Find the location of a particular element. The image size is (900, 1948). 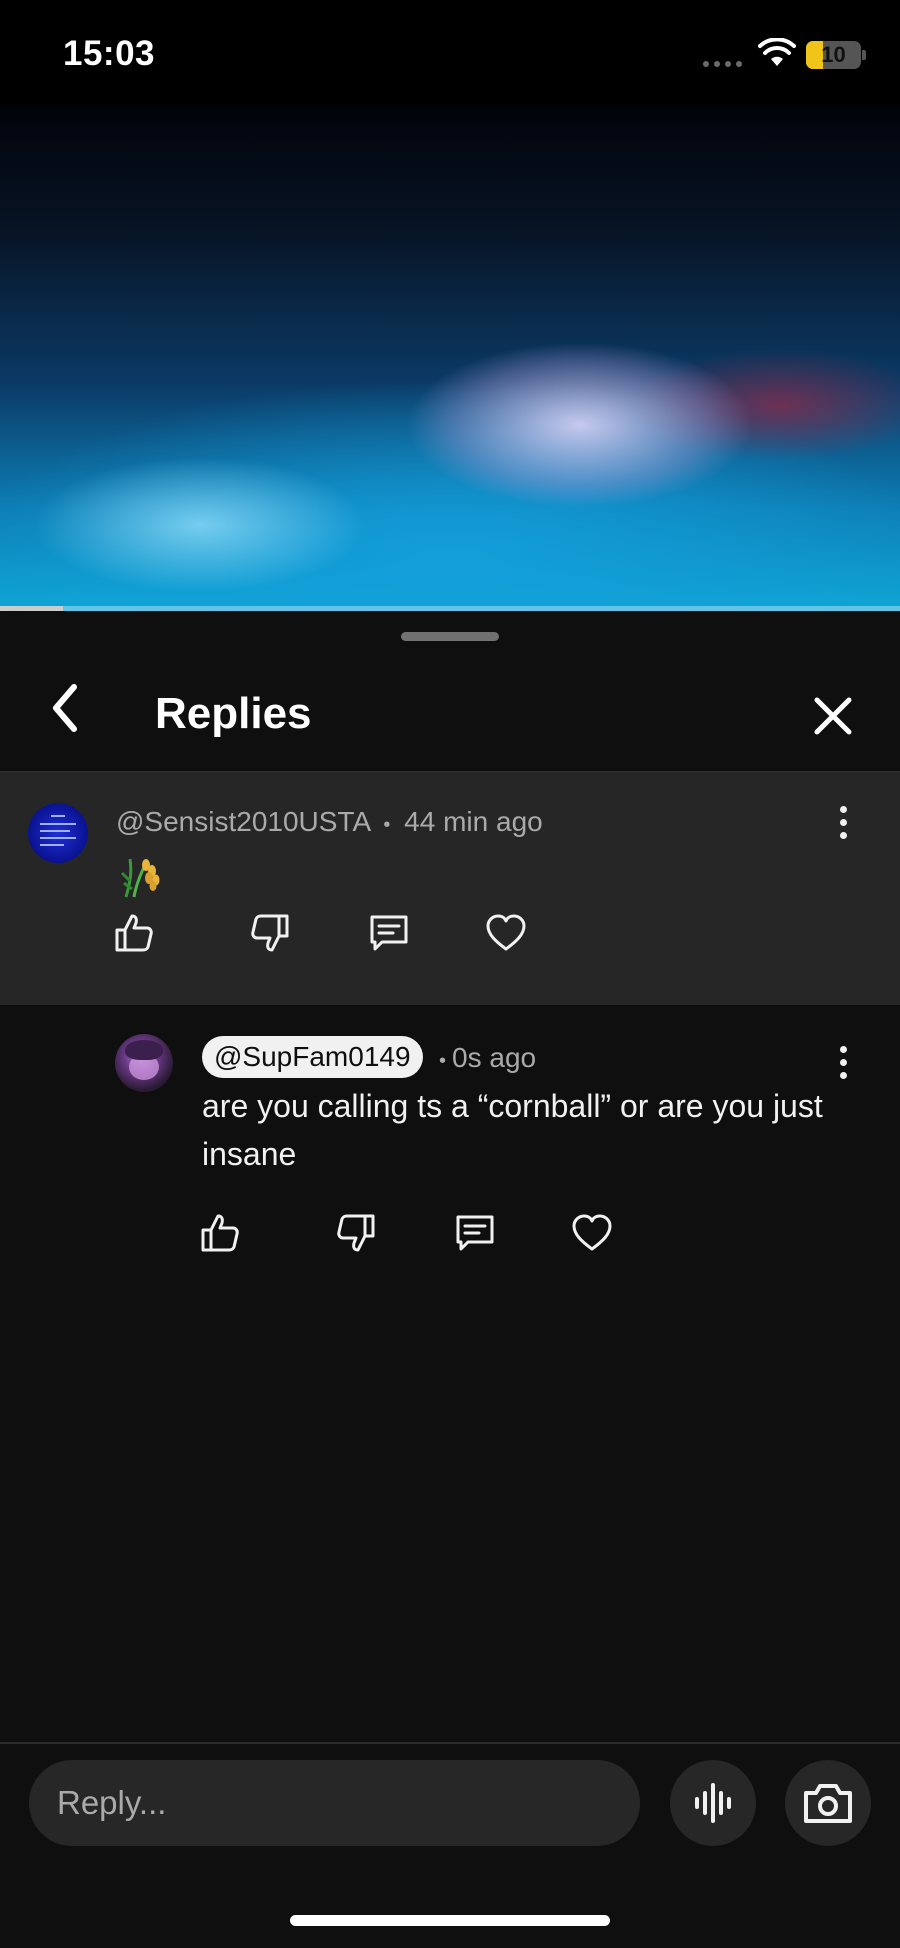

wifi-icon is located at coordinates (777, 52).